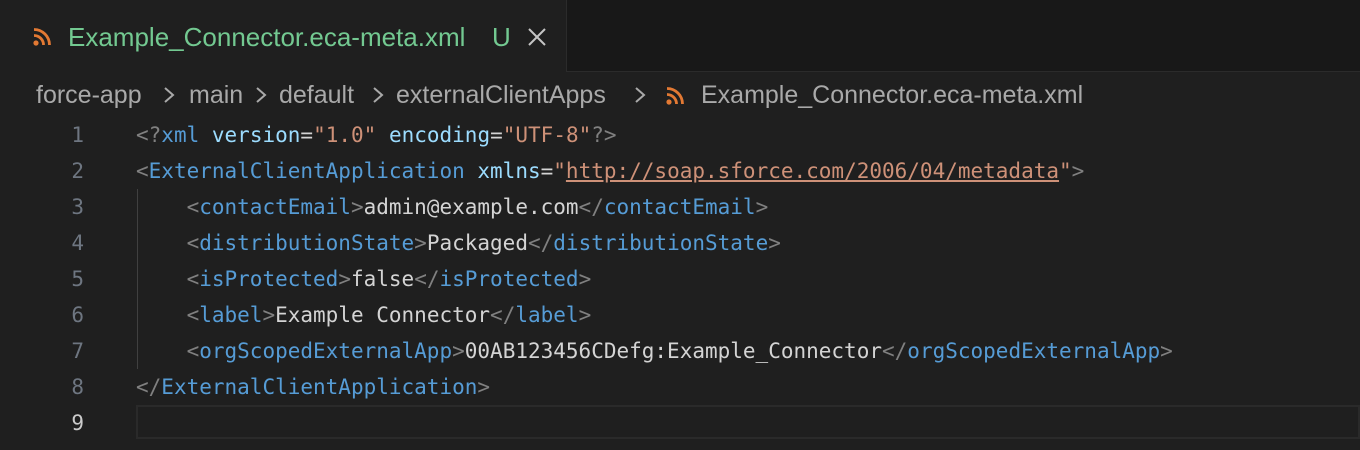  What do you see at coordinates (892, 95) in the screenshot?
I see `breadcrumb-item-file: Example_Connector.eca-meta.xml` at bounding box center [892, 95].